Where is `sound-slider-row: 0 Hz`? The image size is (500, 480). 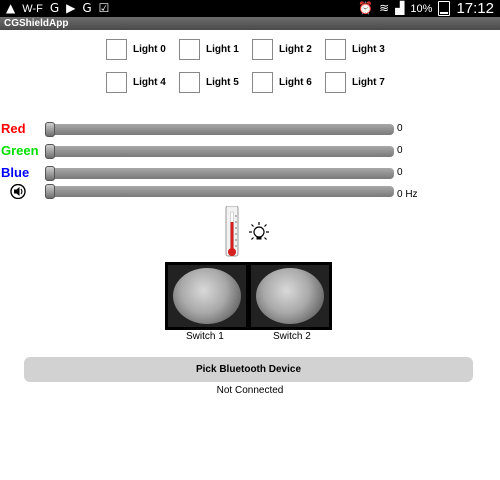
sound-slider-row: 0 Hz is located at coordinates (250, 192).